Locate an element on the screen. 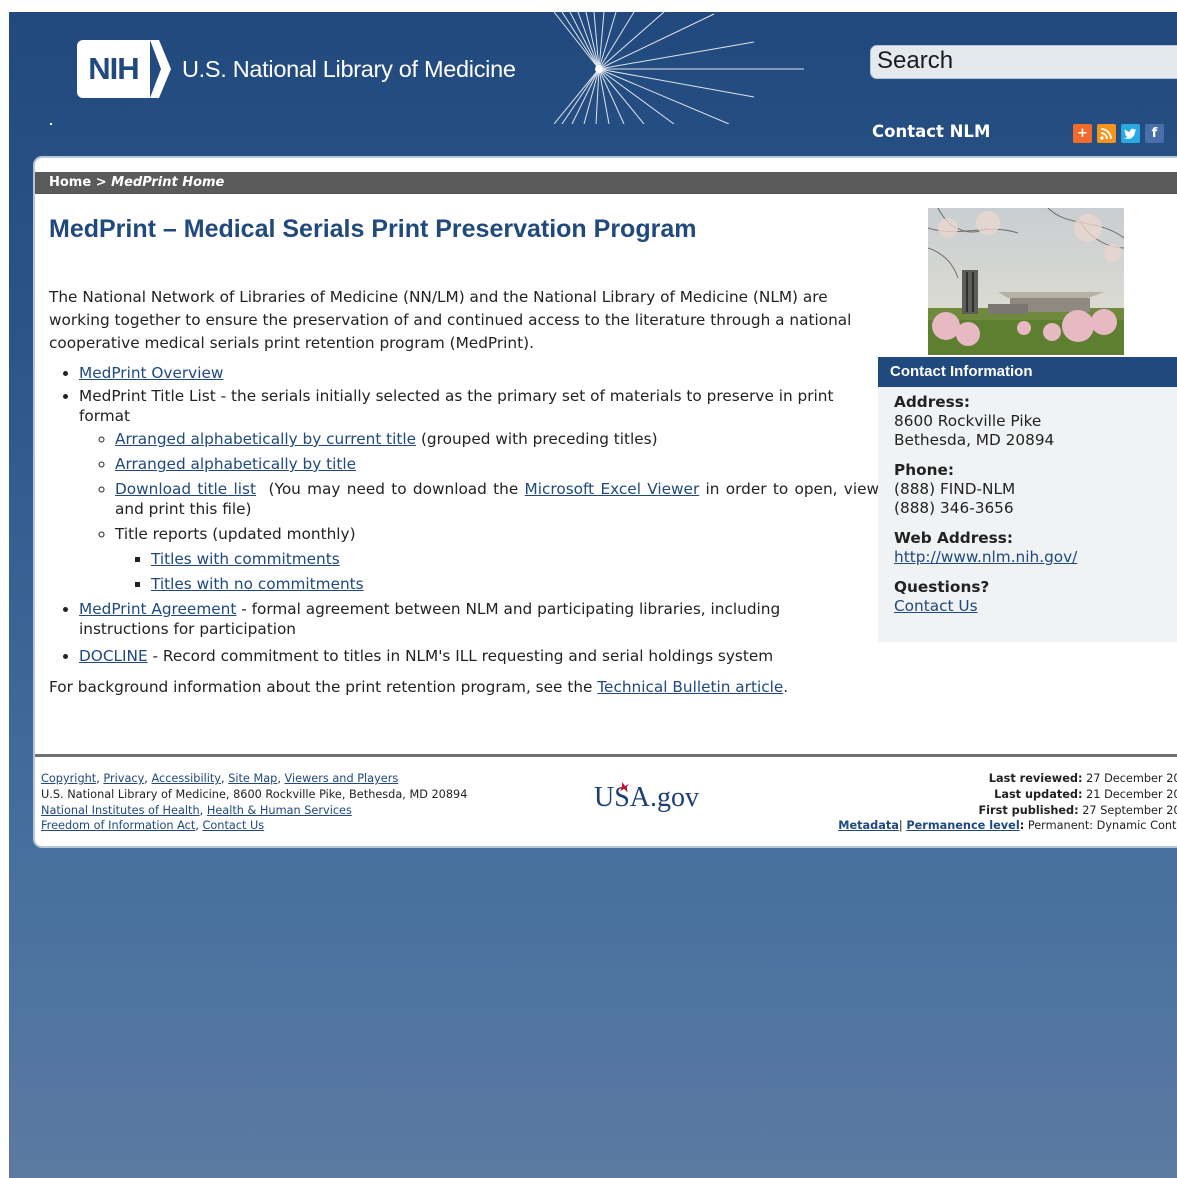  search-box is located at coordinates (1023, 62).